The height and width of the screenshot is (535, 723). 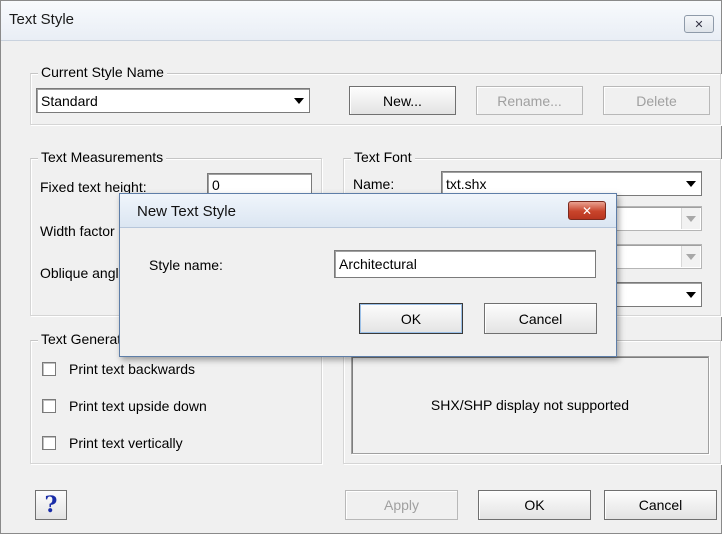 What do you see at coordinates (77, 231) in the screenshot?
I see `width-factor-label: Width factor` at bounding box center [77, 231].